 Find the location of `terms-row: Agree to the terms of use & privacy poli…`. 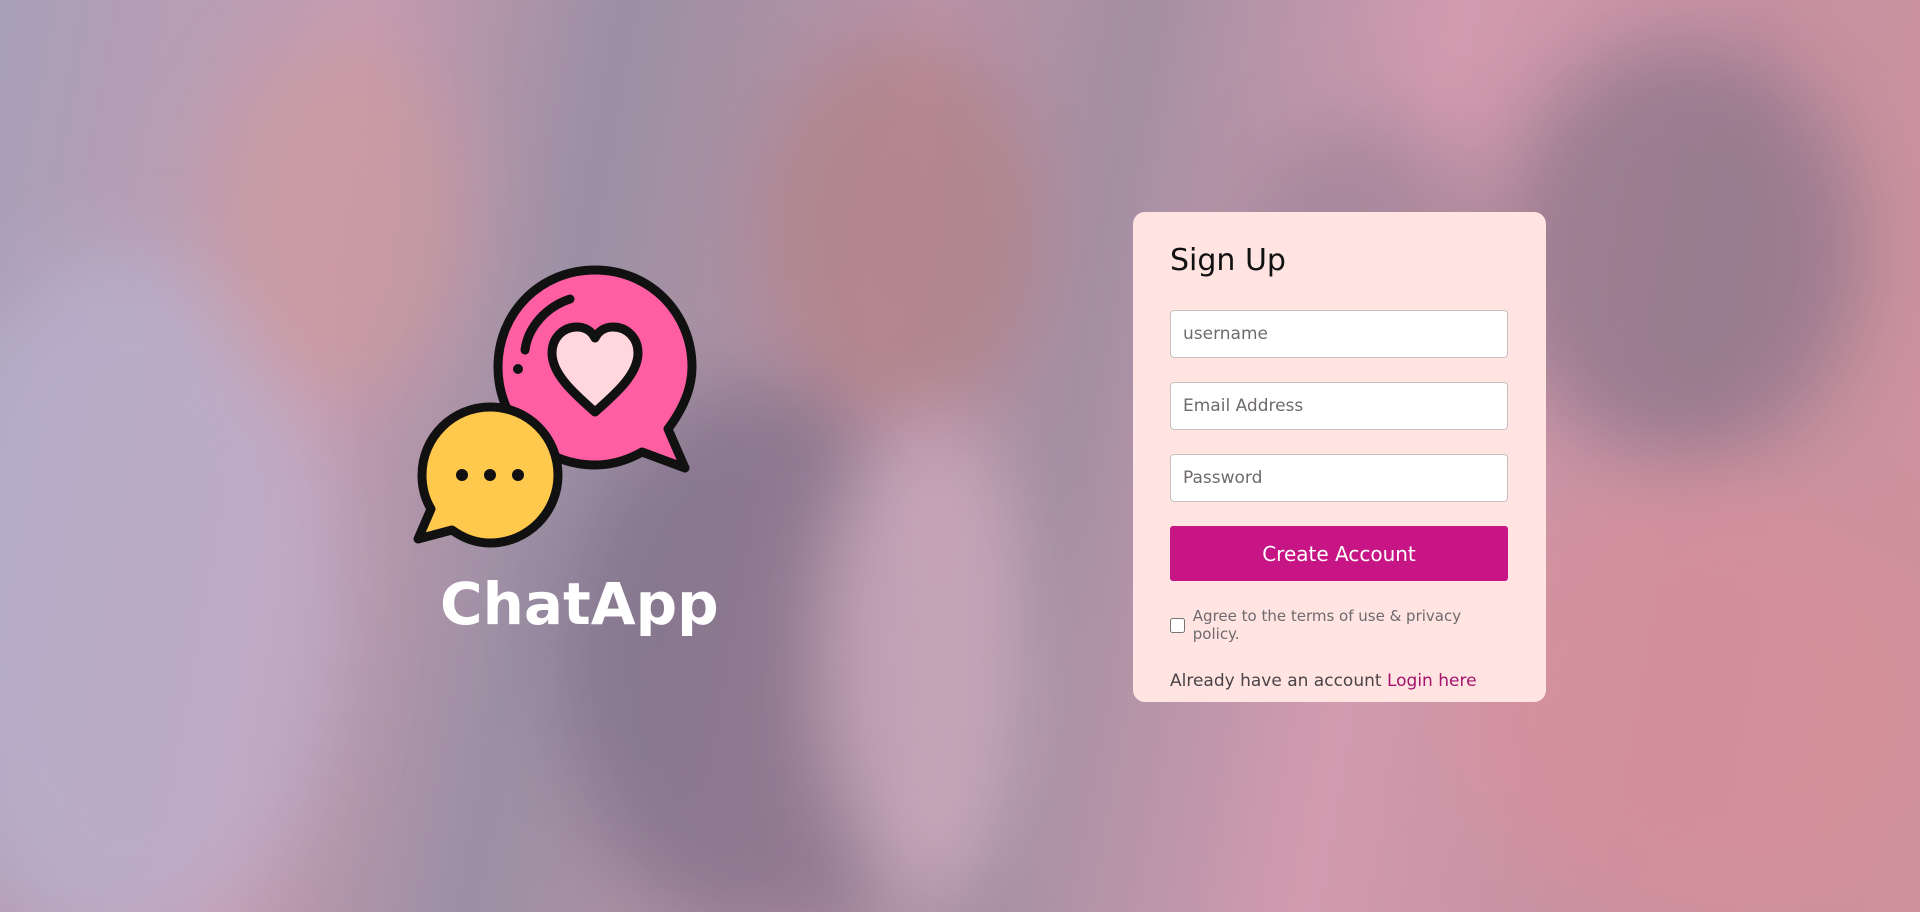

terms-row: Agree to the terms of use & privacy poli… is located at coordinates (1339, 625).